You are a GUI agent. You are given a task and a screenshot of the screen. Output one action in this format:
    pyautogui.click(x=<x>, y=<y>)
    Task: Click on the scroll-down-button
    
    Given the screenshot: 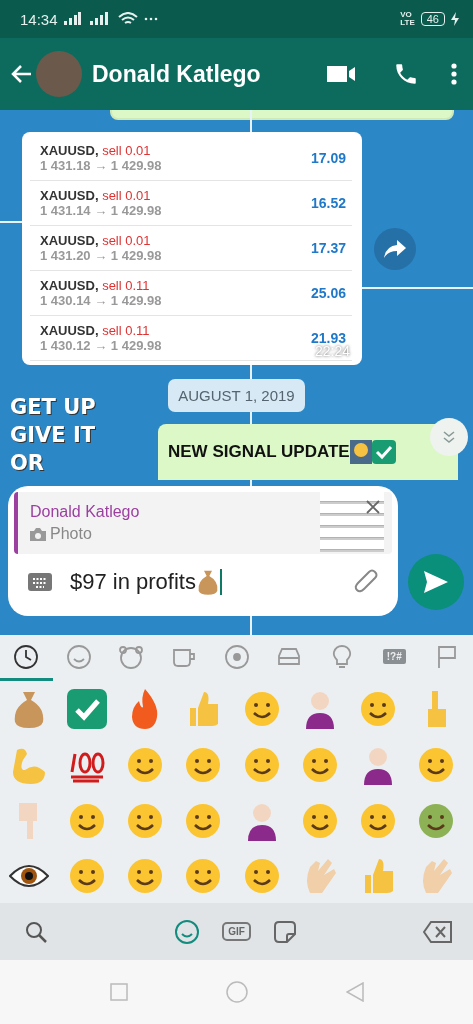 What is the action you would take?
    pyautogui.click(x=449, y=437)
    